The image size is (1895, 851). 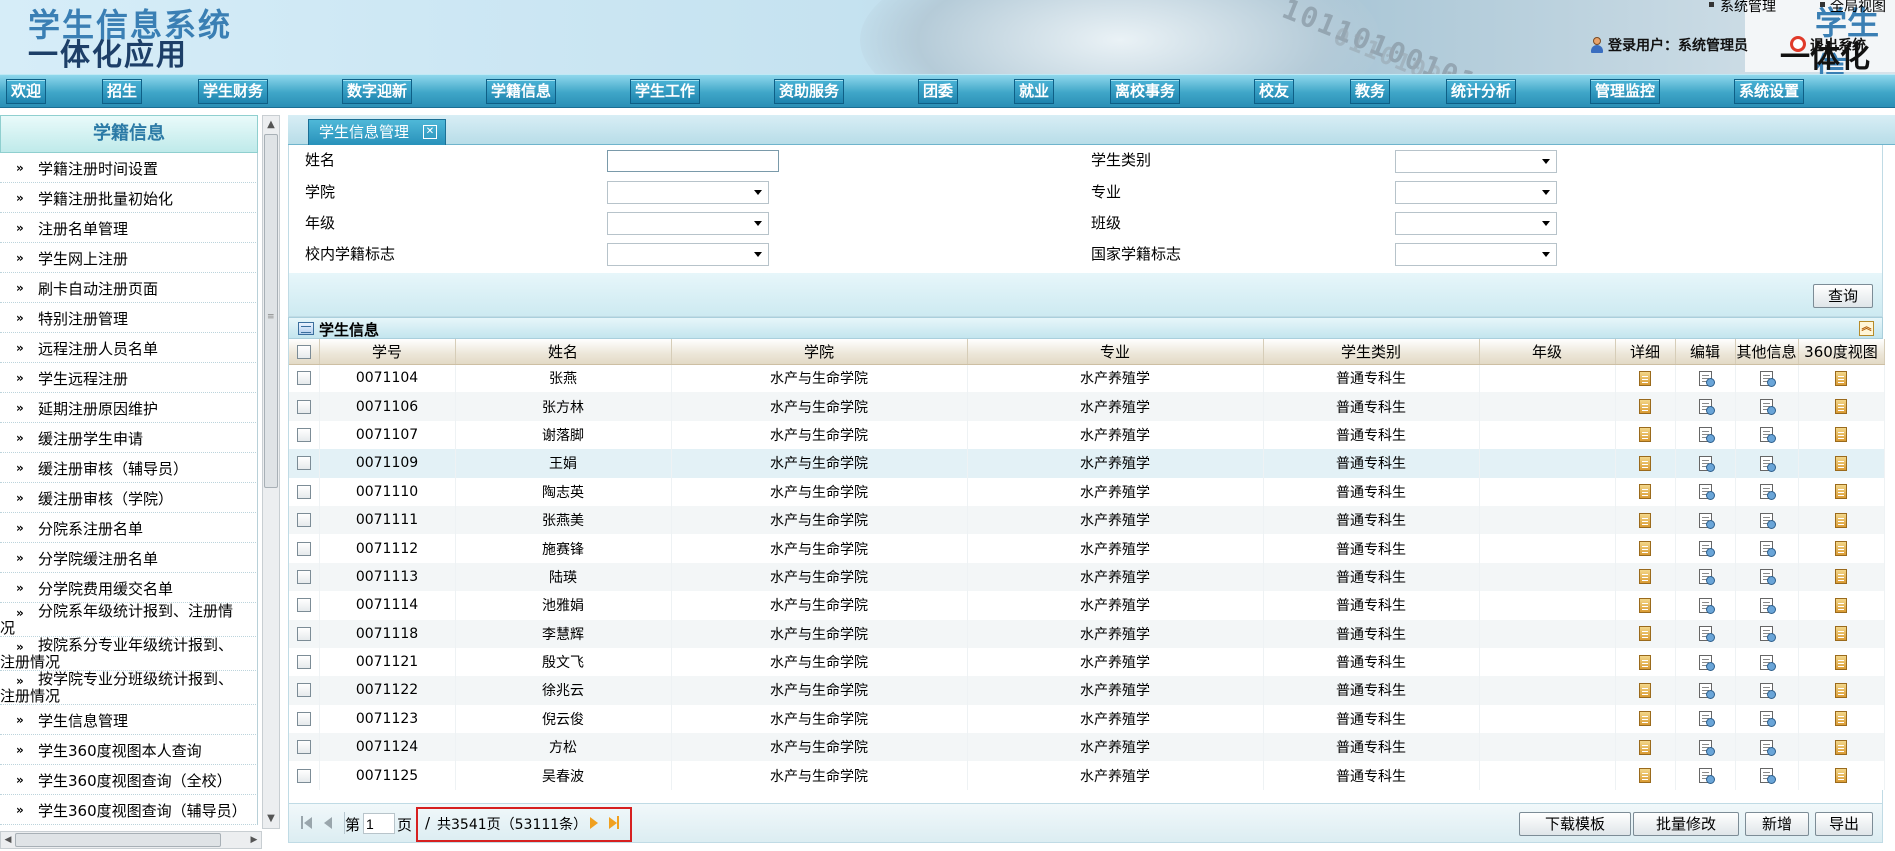 I want to click on select-all-cell, so click(x=304, y=352).